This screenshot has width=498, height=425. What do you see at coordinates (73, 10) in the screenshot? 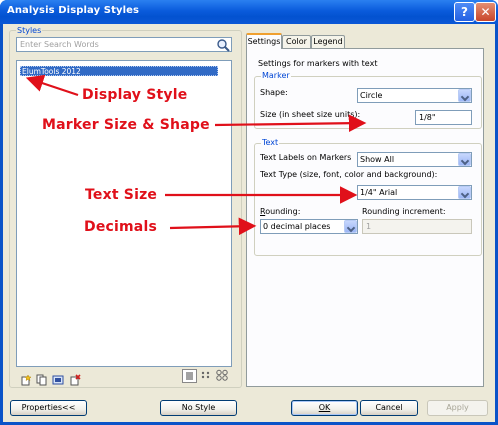
I see `window-title: Analysis Display Styles` at bounding box center [73, 10].